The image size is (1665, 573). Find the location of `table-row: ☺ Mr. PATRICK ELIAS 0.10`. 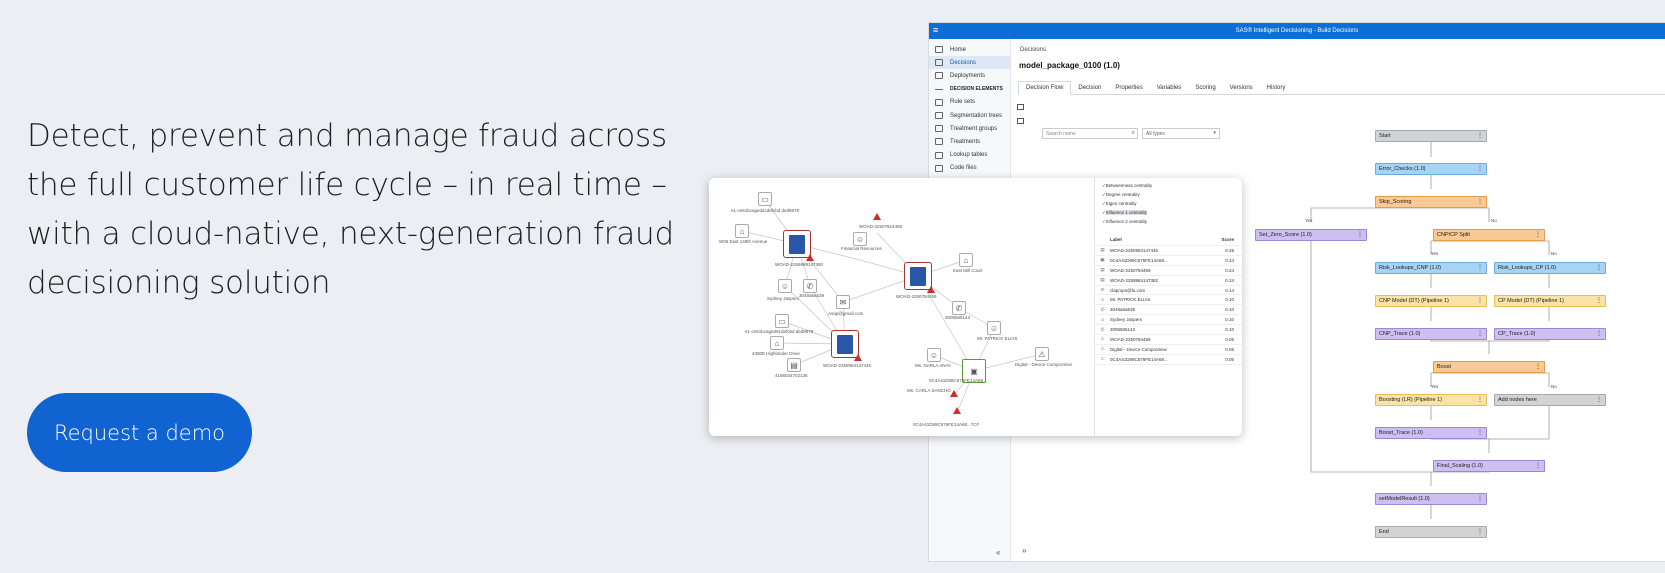

table-row: ☺ Mr. PATRICK ELIAS 0.10 is located at coordinates (1168, 300).